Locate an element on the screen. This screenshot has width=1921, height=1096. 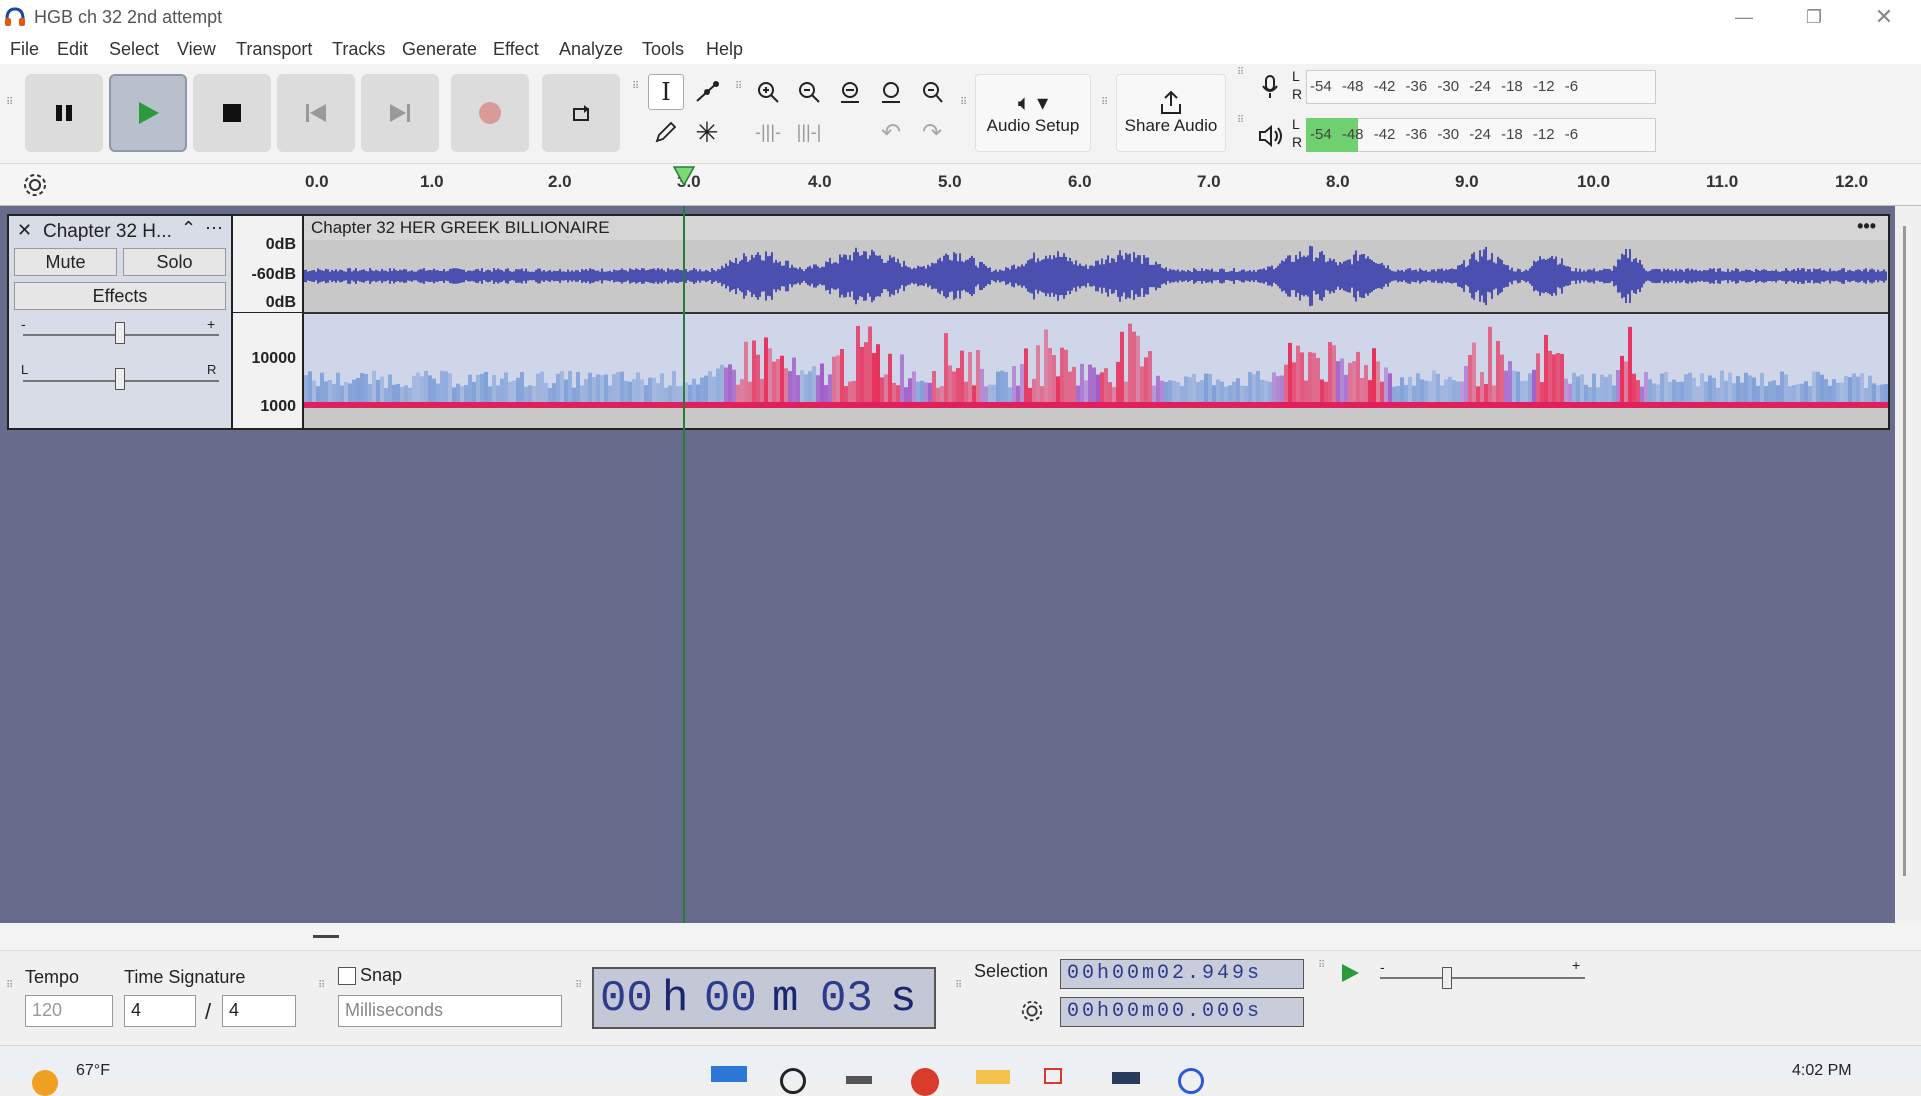
pan-slider-thumb is located at coordinates (120, 379).